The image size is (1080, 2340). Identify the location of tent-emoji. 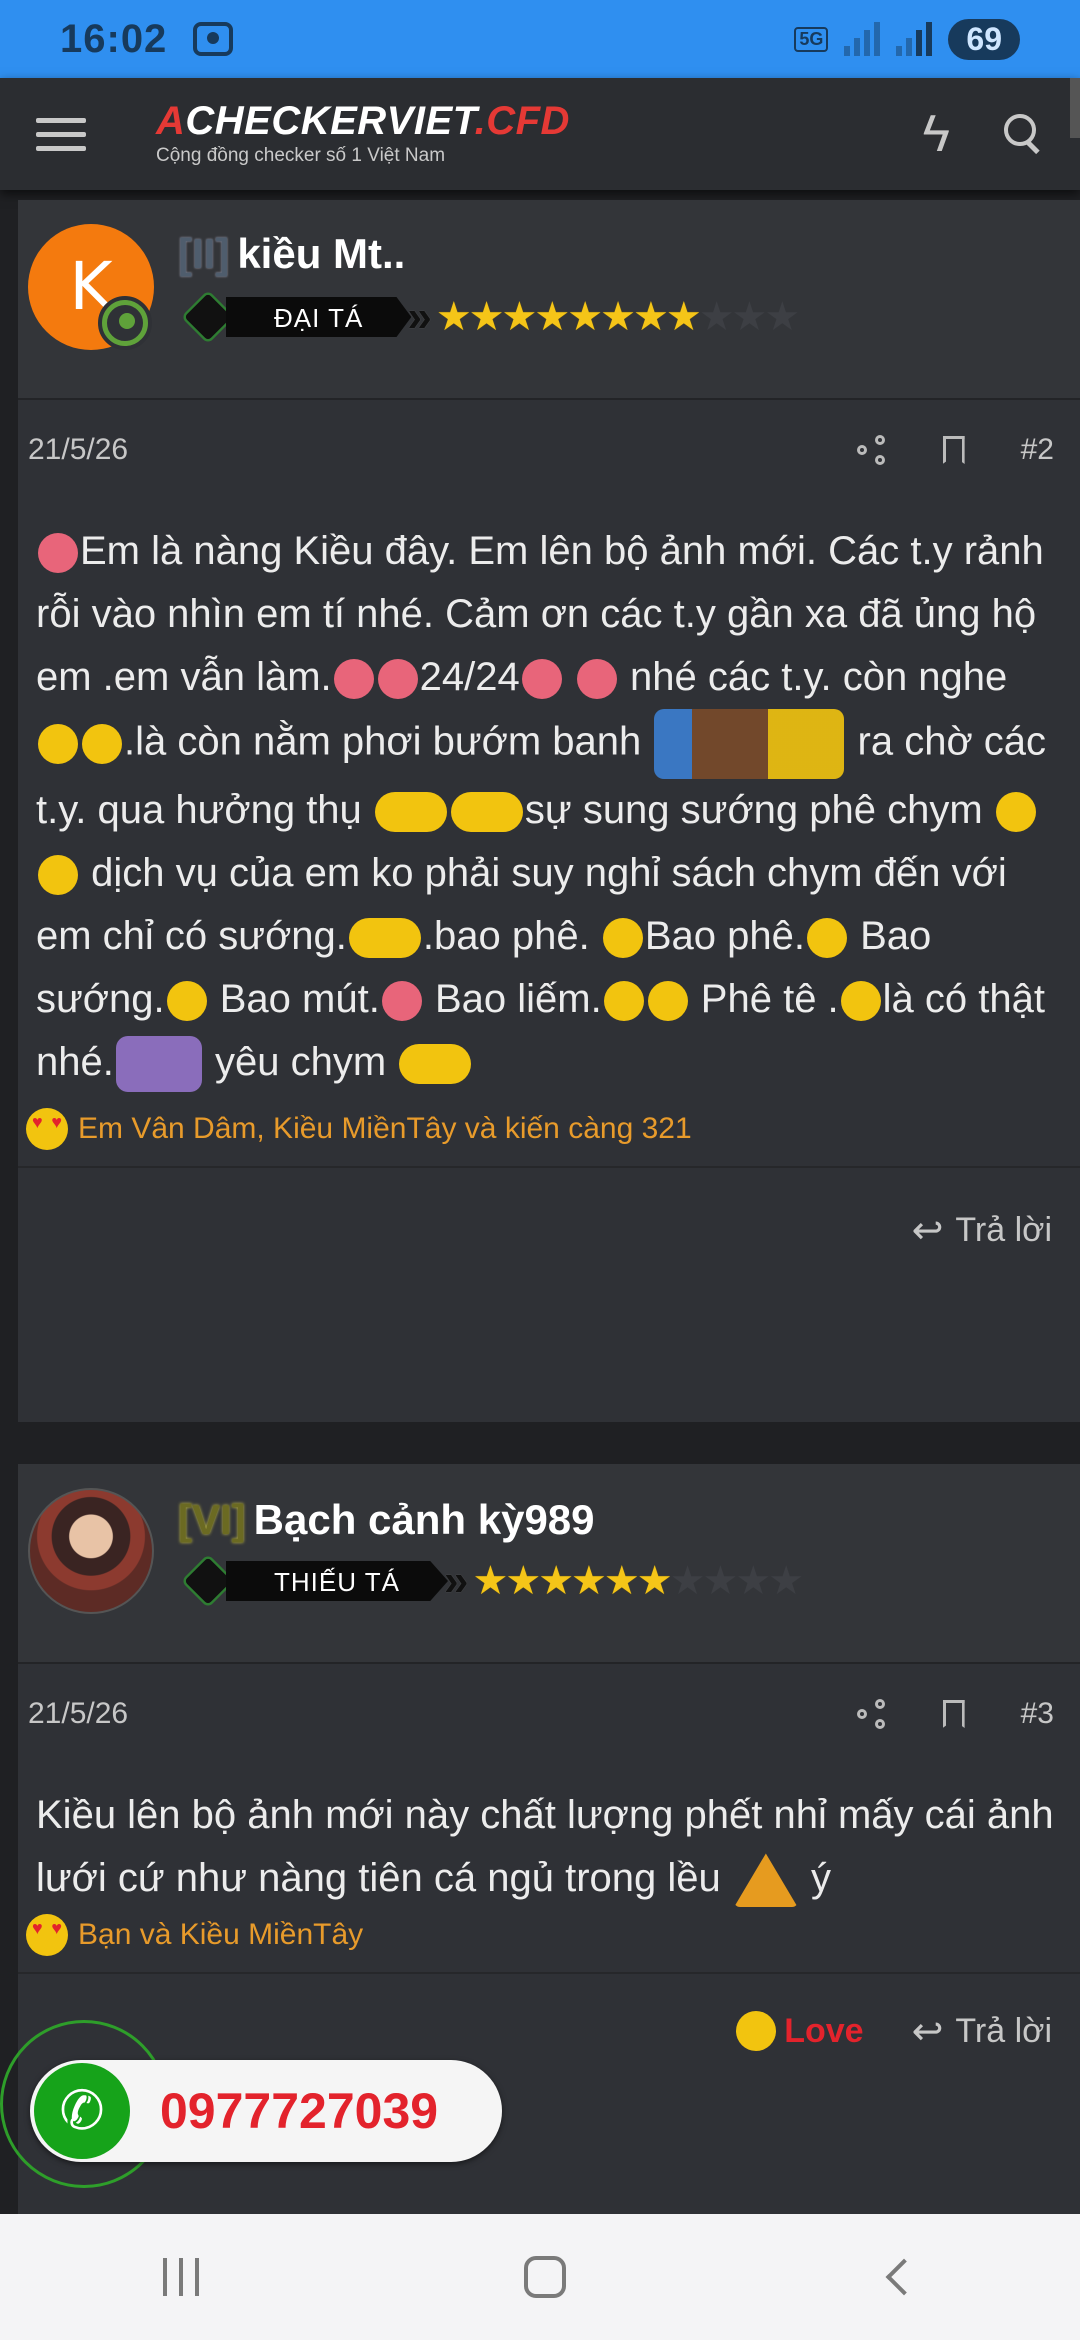
(765, 1880).